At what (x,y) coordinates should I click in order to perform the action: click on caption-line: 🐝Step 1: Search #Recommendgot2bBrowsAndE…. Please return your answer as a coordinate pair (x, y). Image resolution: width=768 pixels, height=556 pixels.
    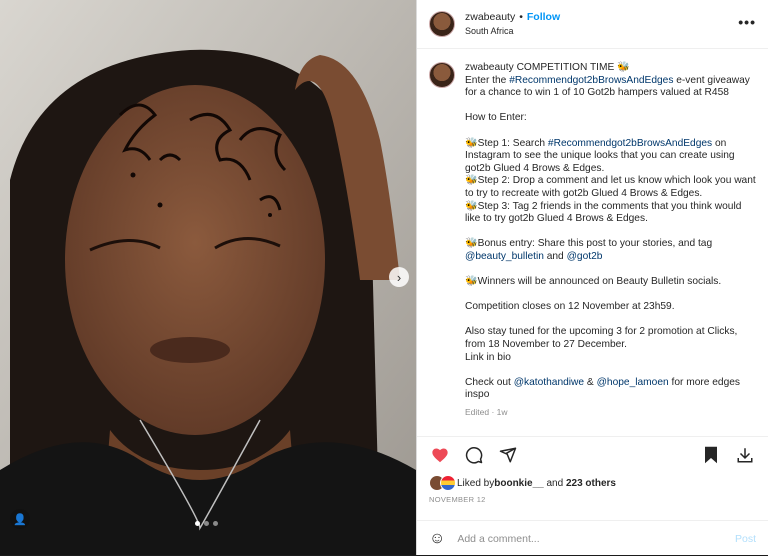
    Looking at the image, I should click on (610, 144).